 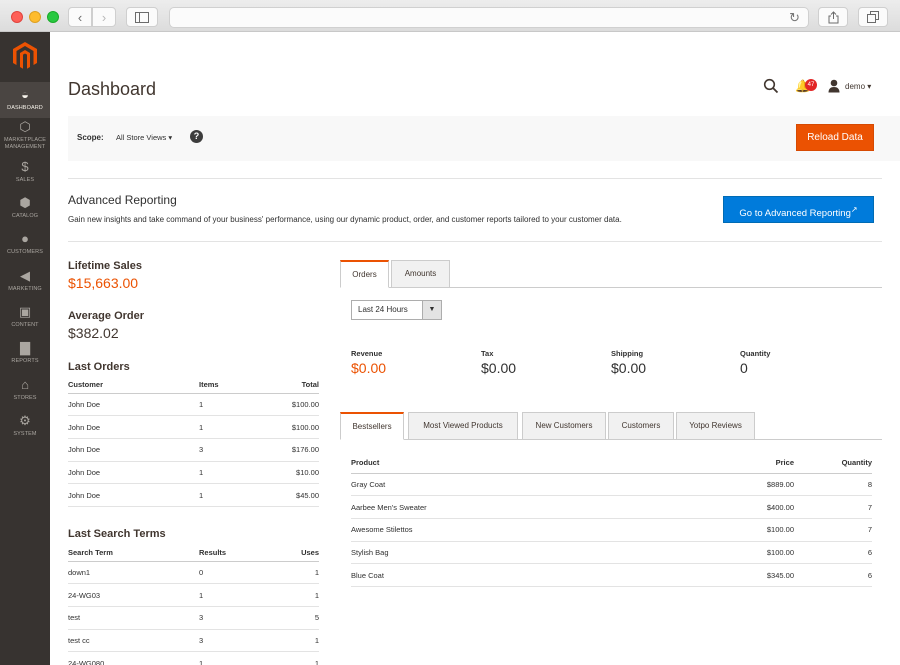 I want to click on scope-switcher: All Store Views ▾, so click(x=144, y=137).